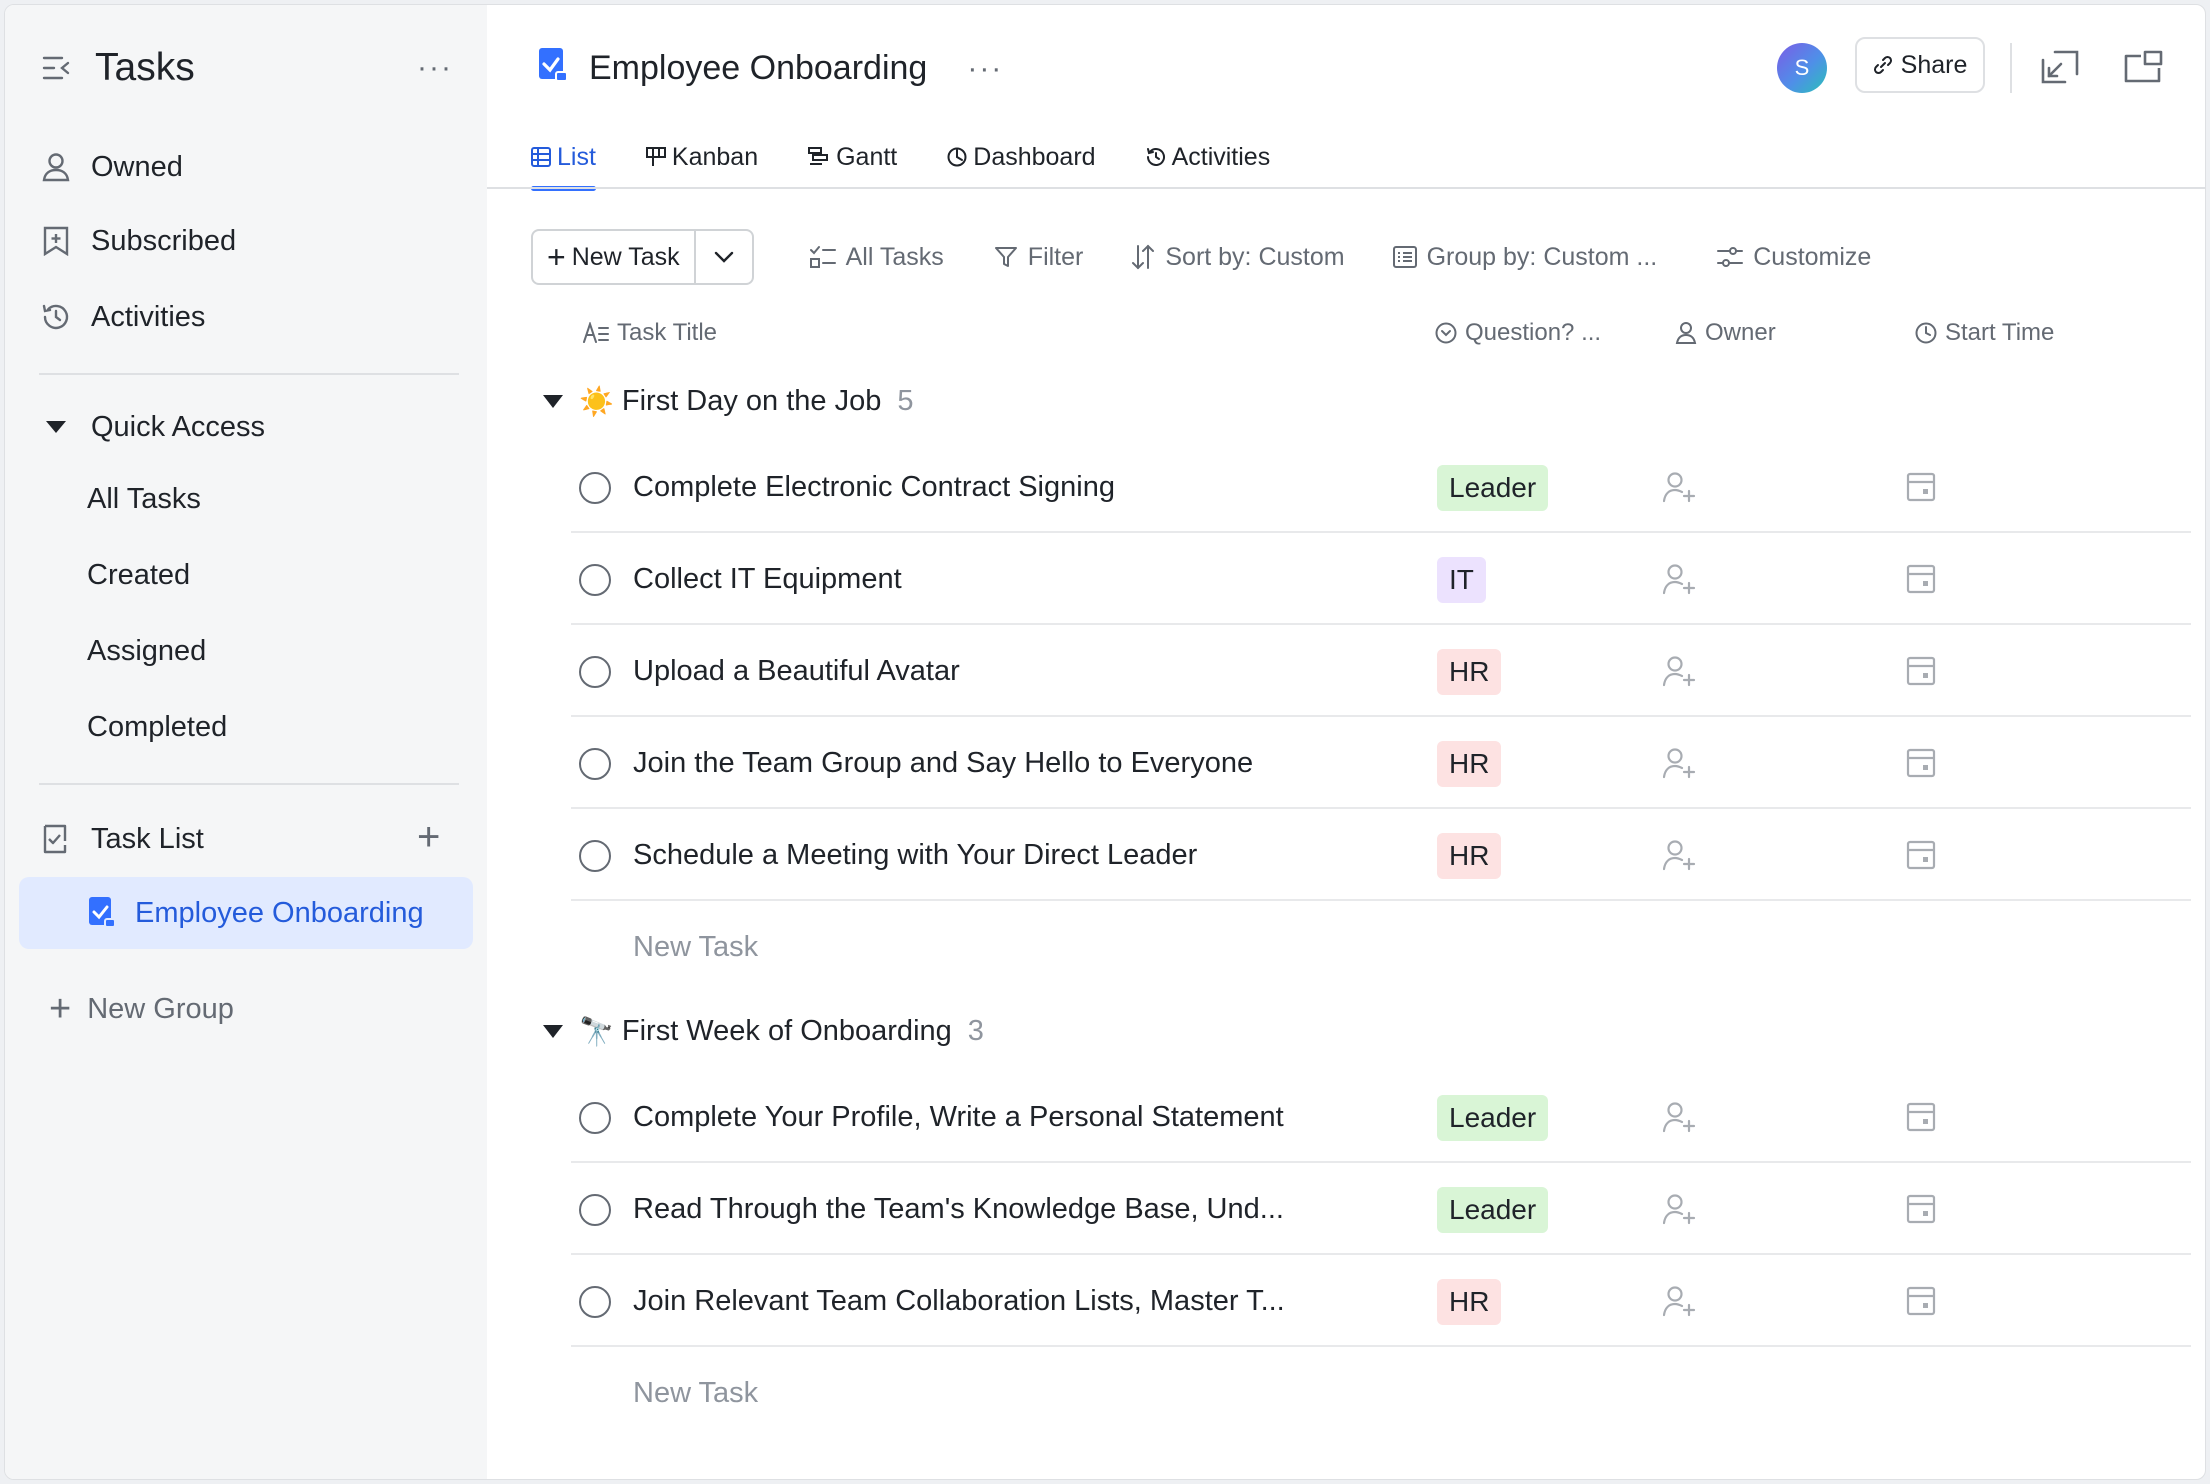  Describe the element at coordinates (428, 837) in the screenshot. I see `add-task-list-icon: +` at that location.